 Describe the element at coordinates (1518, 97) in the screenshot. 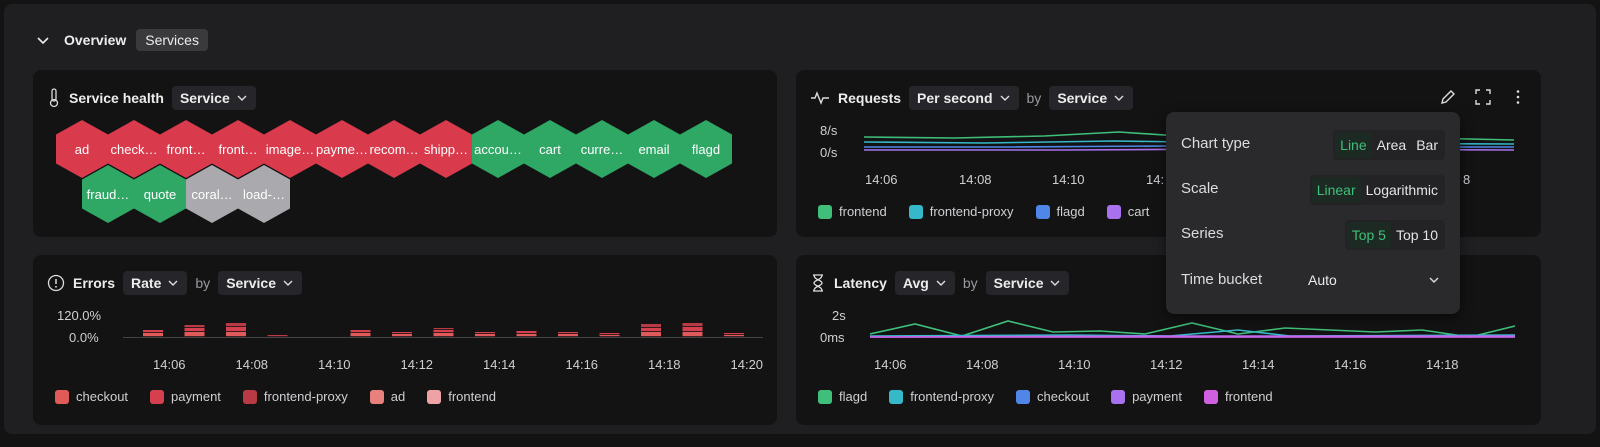

I see `more-vertical-icon` at that location.